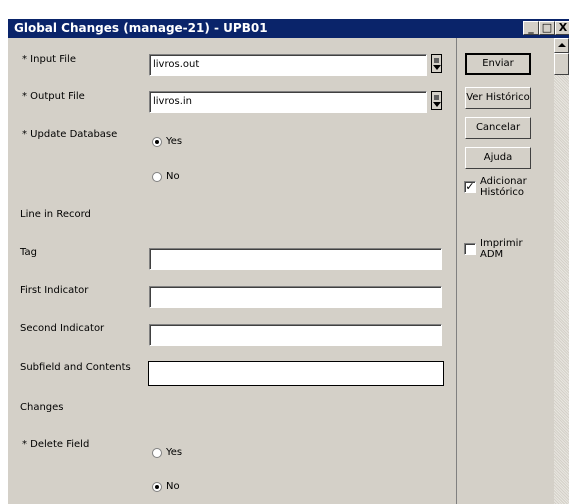 The width and height of the screenshot is (569, 504). Describe the element at coordinates (295, 297) in the screenshot. I see `first-indicator-field` at that location.